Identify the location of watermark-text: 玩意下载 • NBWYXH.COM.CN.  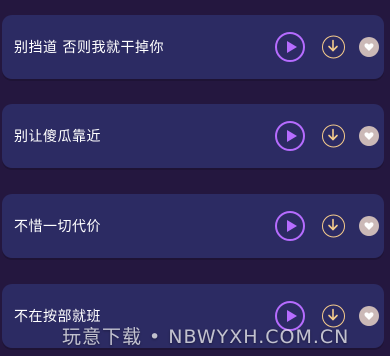
(206, 337).